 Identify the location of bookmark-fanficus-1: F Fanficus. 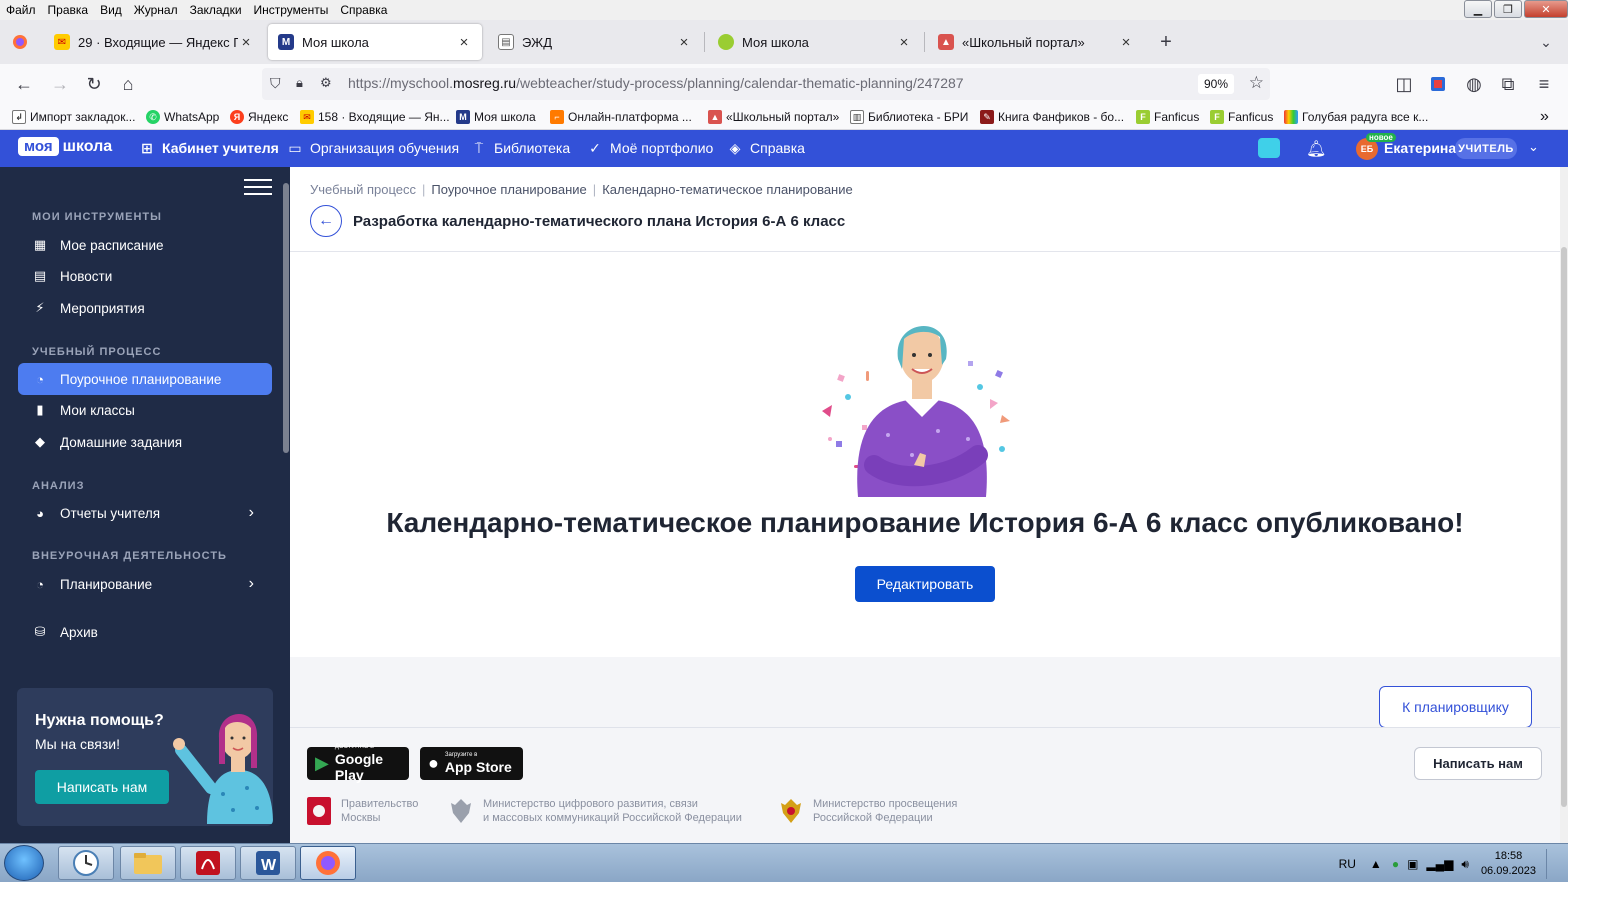
(1167, 117).